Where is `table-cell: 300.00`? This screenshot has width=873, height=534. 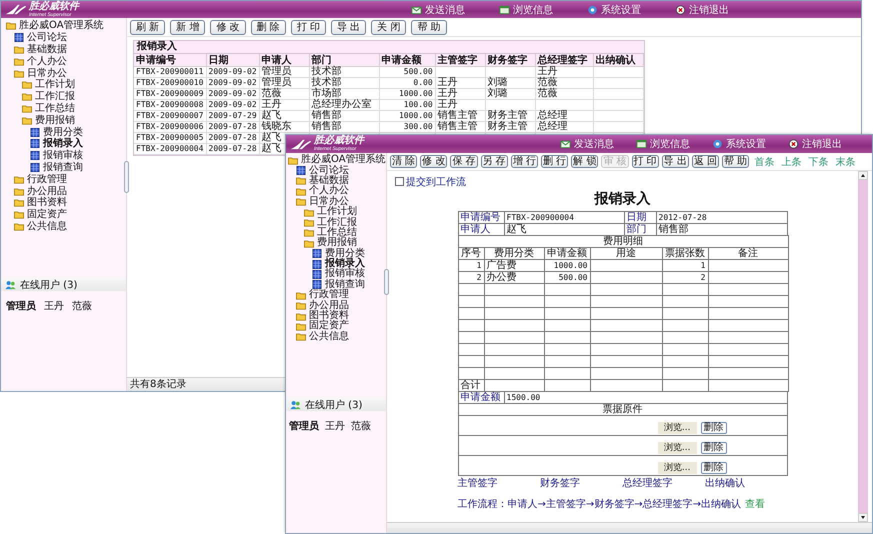
table-cell: 300.00 is located at coordinates (407, 127).